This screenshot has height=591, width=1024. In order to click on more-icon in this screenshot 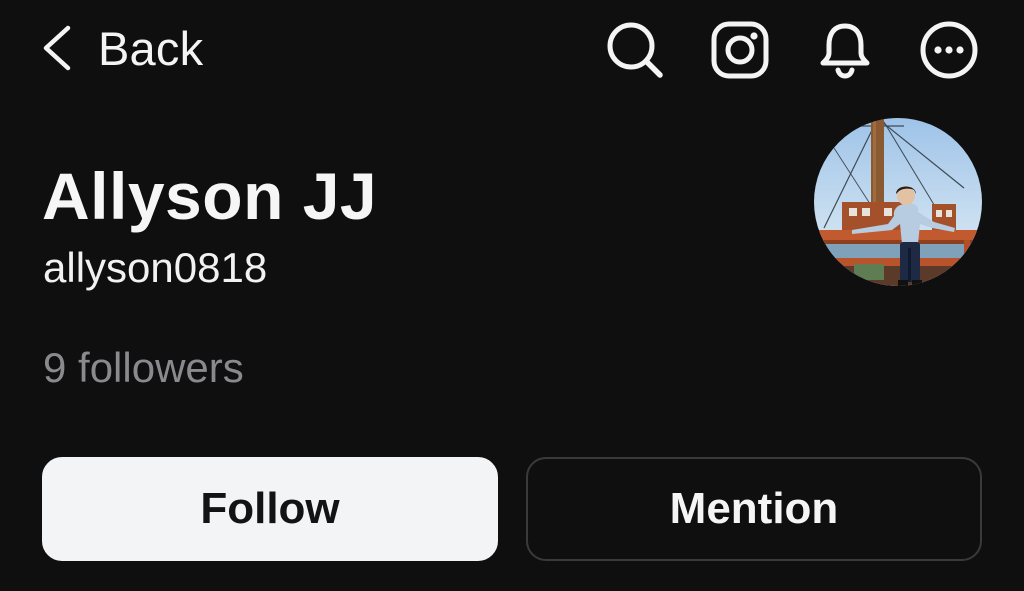, I will do `click(949, 50)`.